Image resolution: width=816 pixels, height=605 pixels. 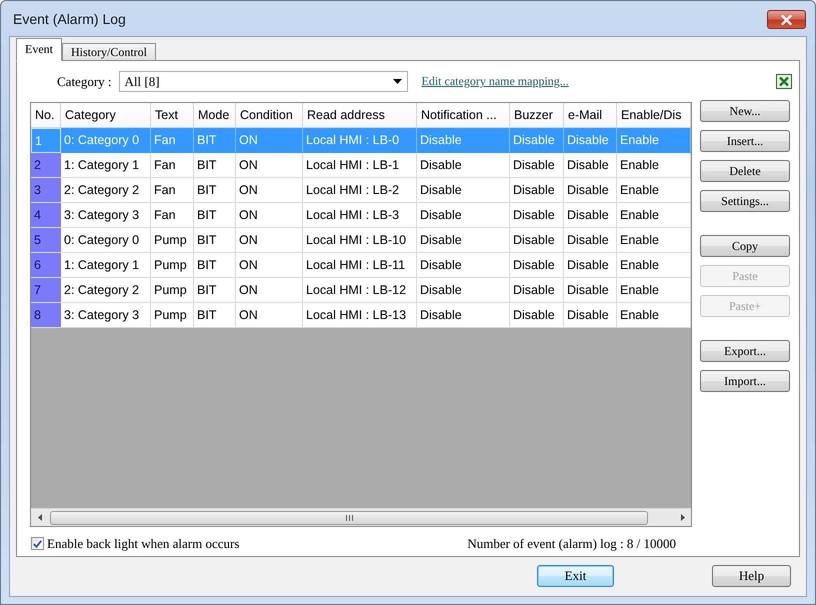 I want to click on checkbox-label: Enable back light when alarm occurs, so click(x=143, y=544).